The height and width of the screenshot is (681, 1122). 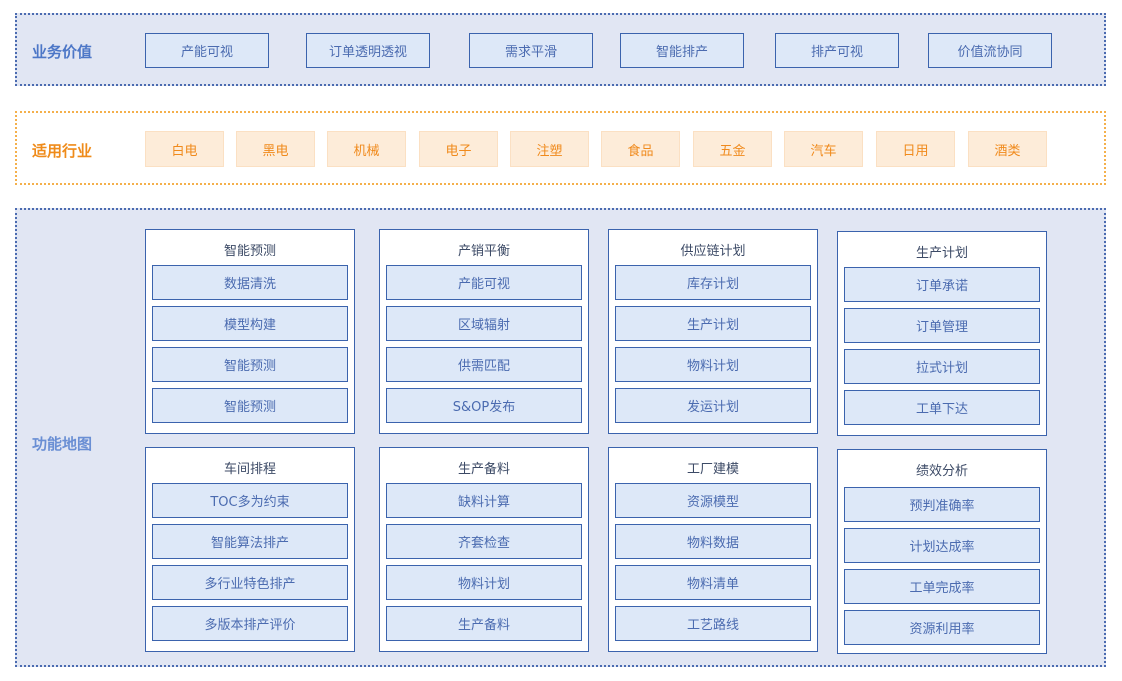 I want to click on module-item: 多版本排产评价, so click(x=250, y=623).